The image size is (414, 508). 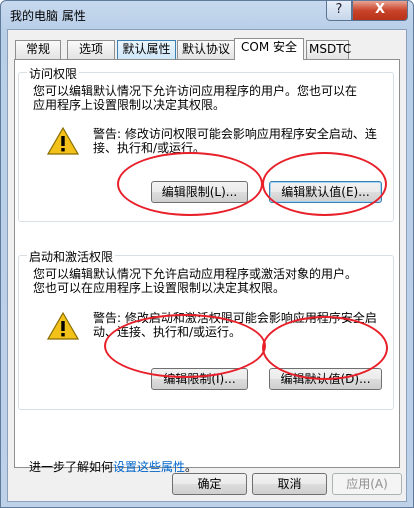 What do you see at coordinates (38, 49) in the screenshot?
I see `tab-general: 常规` at bounding box center [38, 49].